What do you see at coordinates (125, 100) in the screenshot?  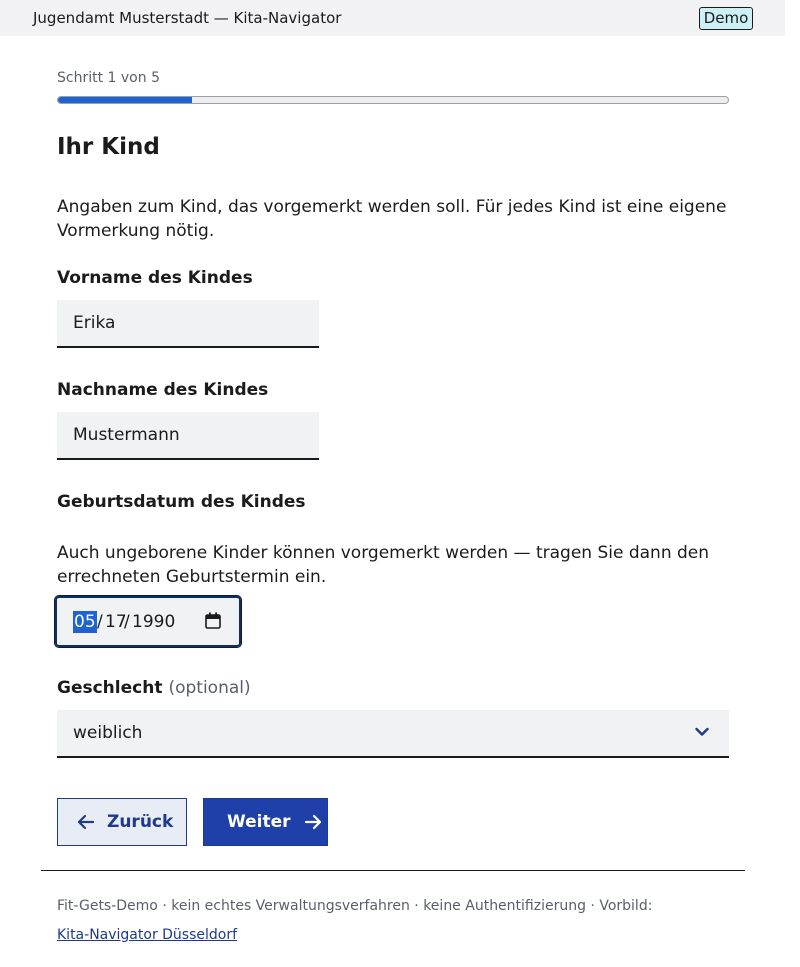 I see `progress-fill` at bounding box center [125, 100].